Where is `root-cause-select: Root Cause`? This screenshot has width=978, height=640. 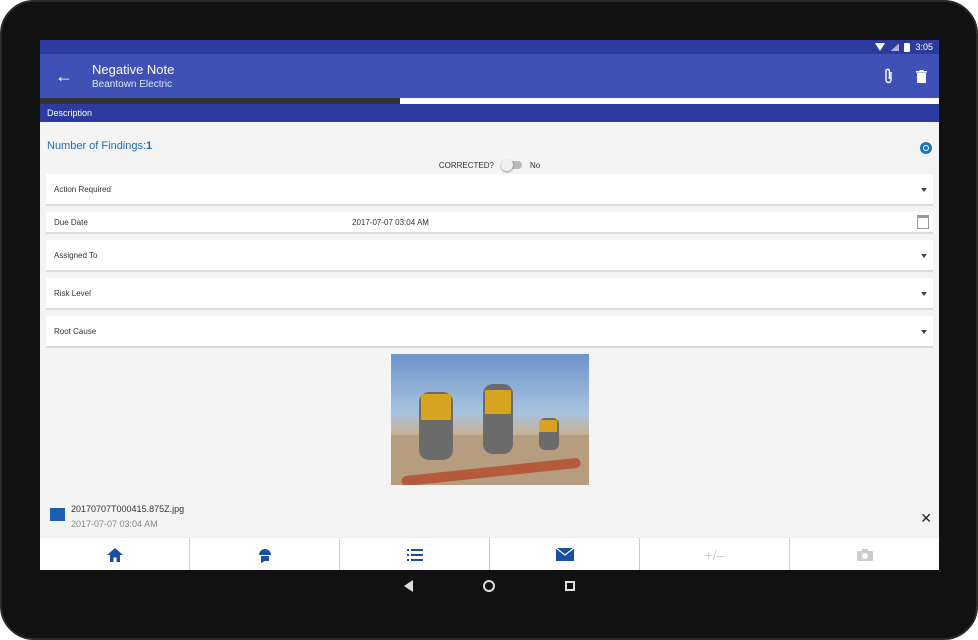 root-cause-select: Root Cause is located at coordinates (489, 332).